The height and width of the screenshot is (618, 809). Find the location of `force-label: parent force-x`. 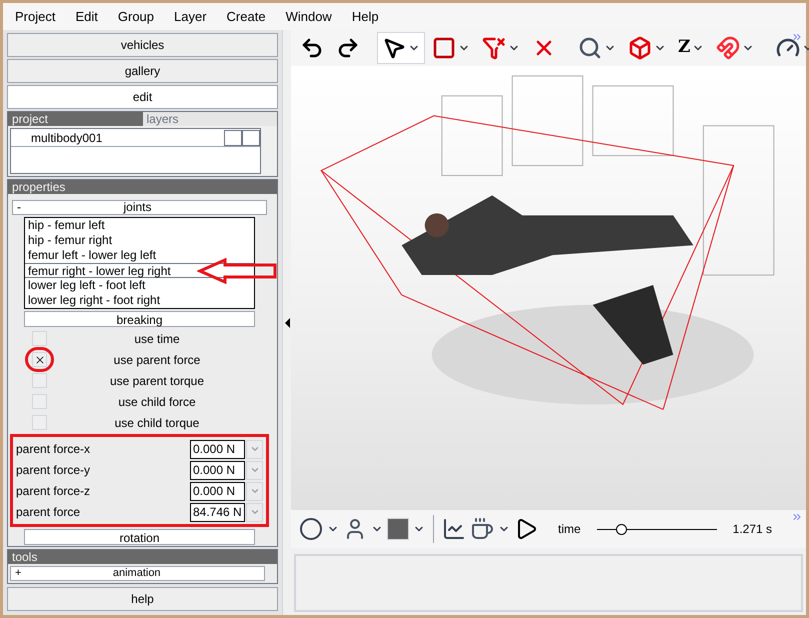

force-label: parent force-x is located at coordinates (54, 449).